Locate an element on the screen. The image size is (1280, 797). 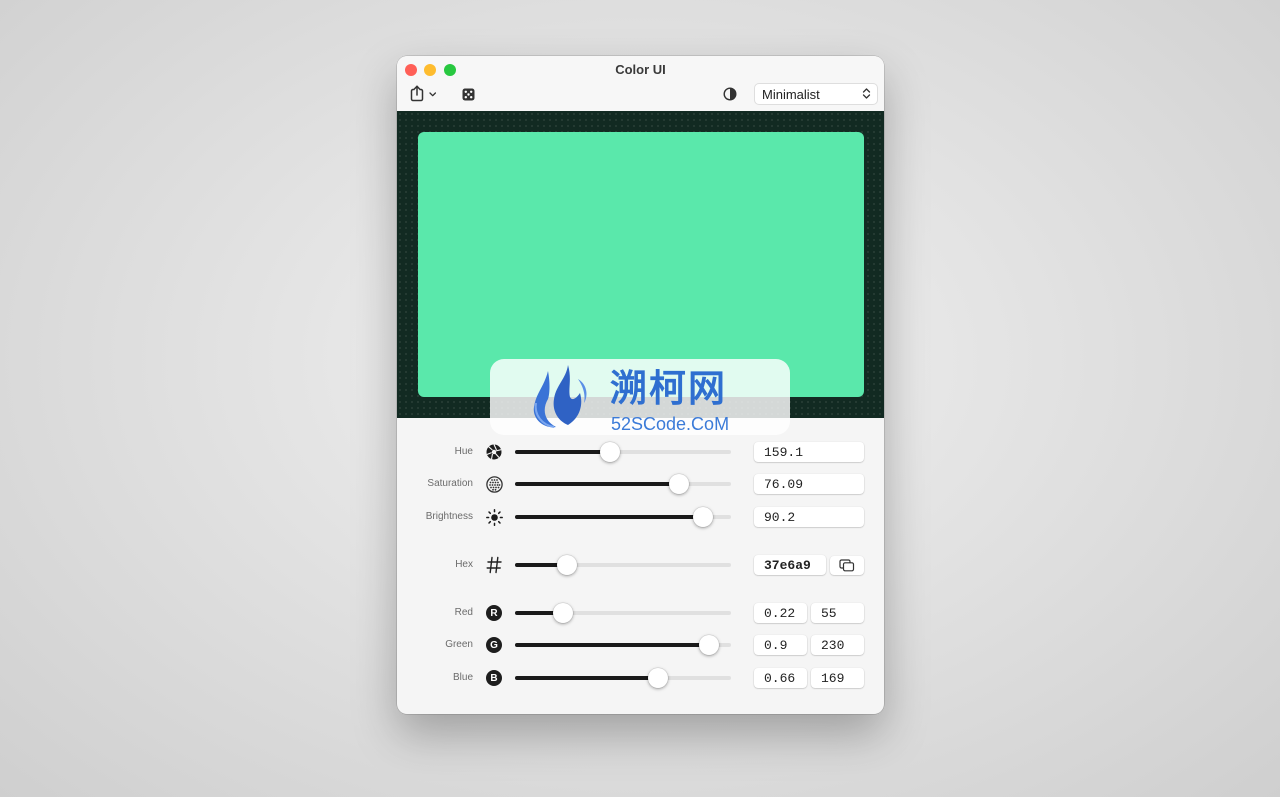
green-slider is located at coordinates (623, 645).